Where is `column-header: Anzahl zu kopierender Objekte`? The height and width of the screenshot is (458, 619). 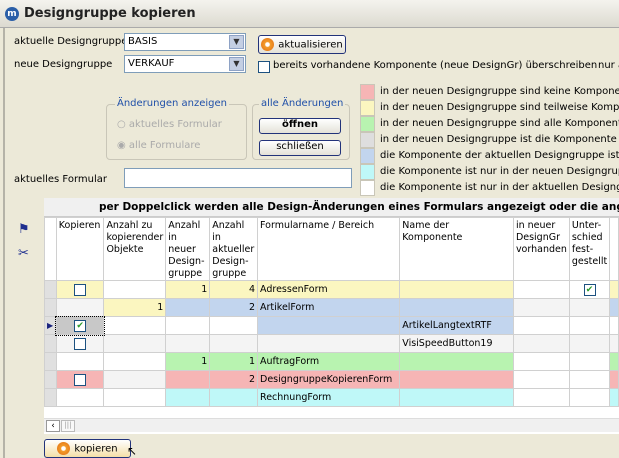 column-header: Anzahl zu kopierender Objekte is located at coordinates (135, 249).